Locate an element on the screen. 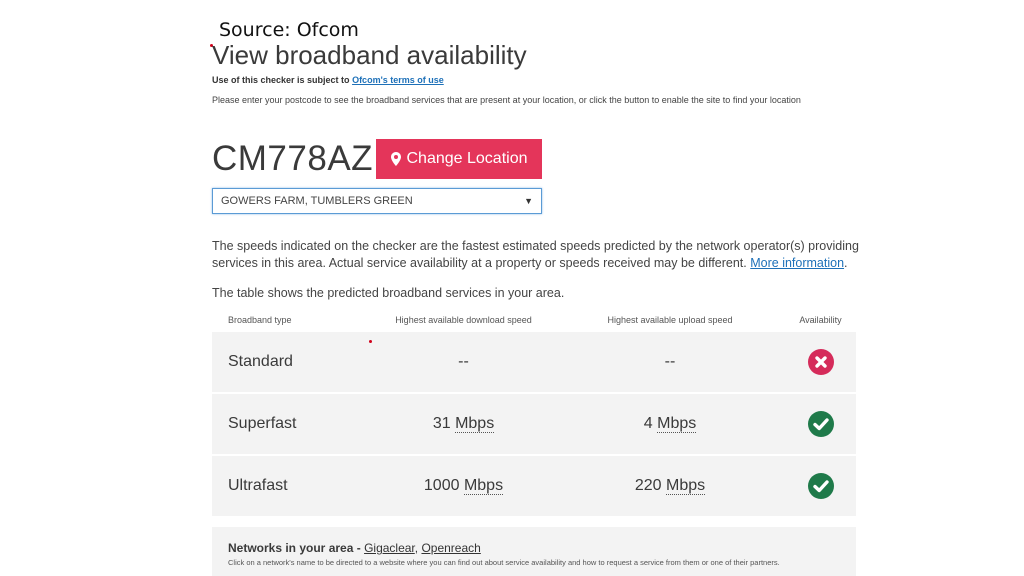 The height and width of the screenshot is (576, 1024). table-row-ultrafast: Ultrafast 1000 Mbps 220 Mbps is located at coordinates (534, 485).